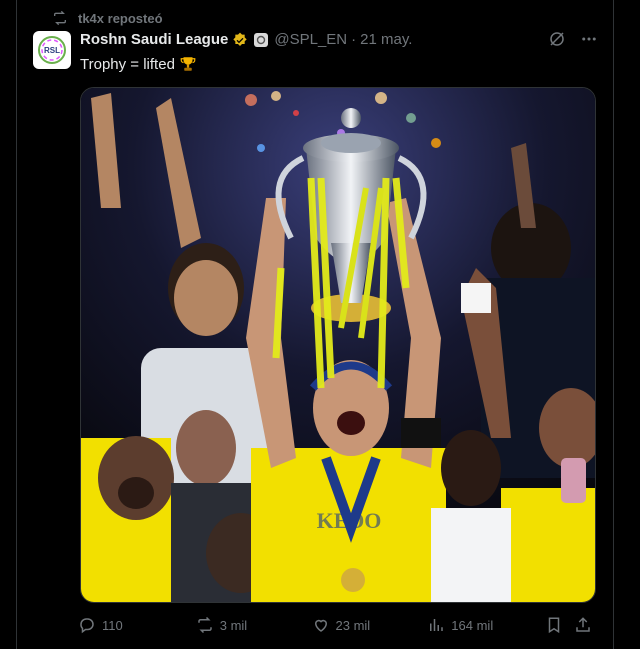 This screenshot has height=649, width=640. I want to click on tweet-top-actions, so click(573, 39).